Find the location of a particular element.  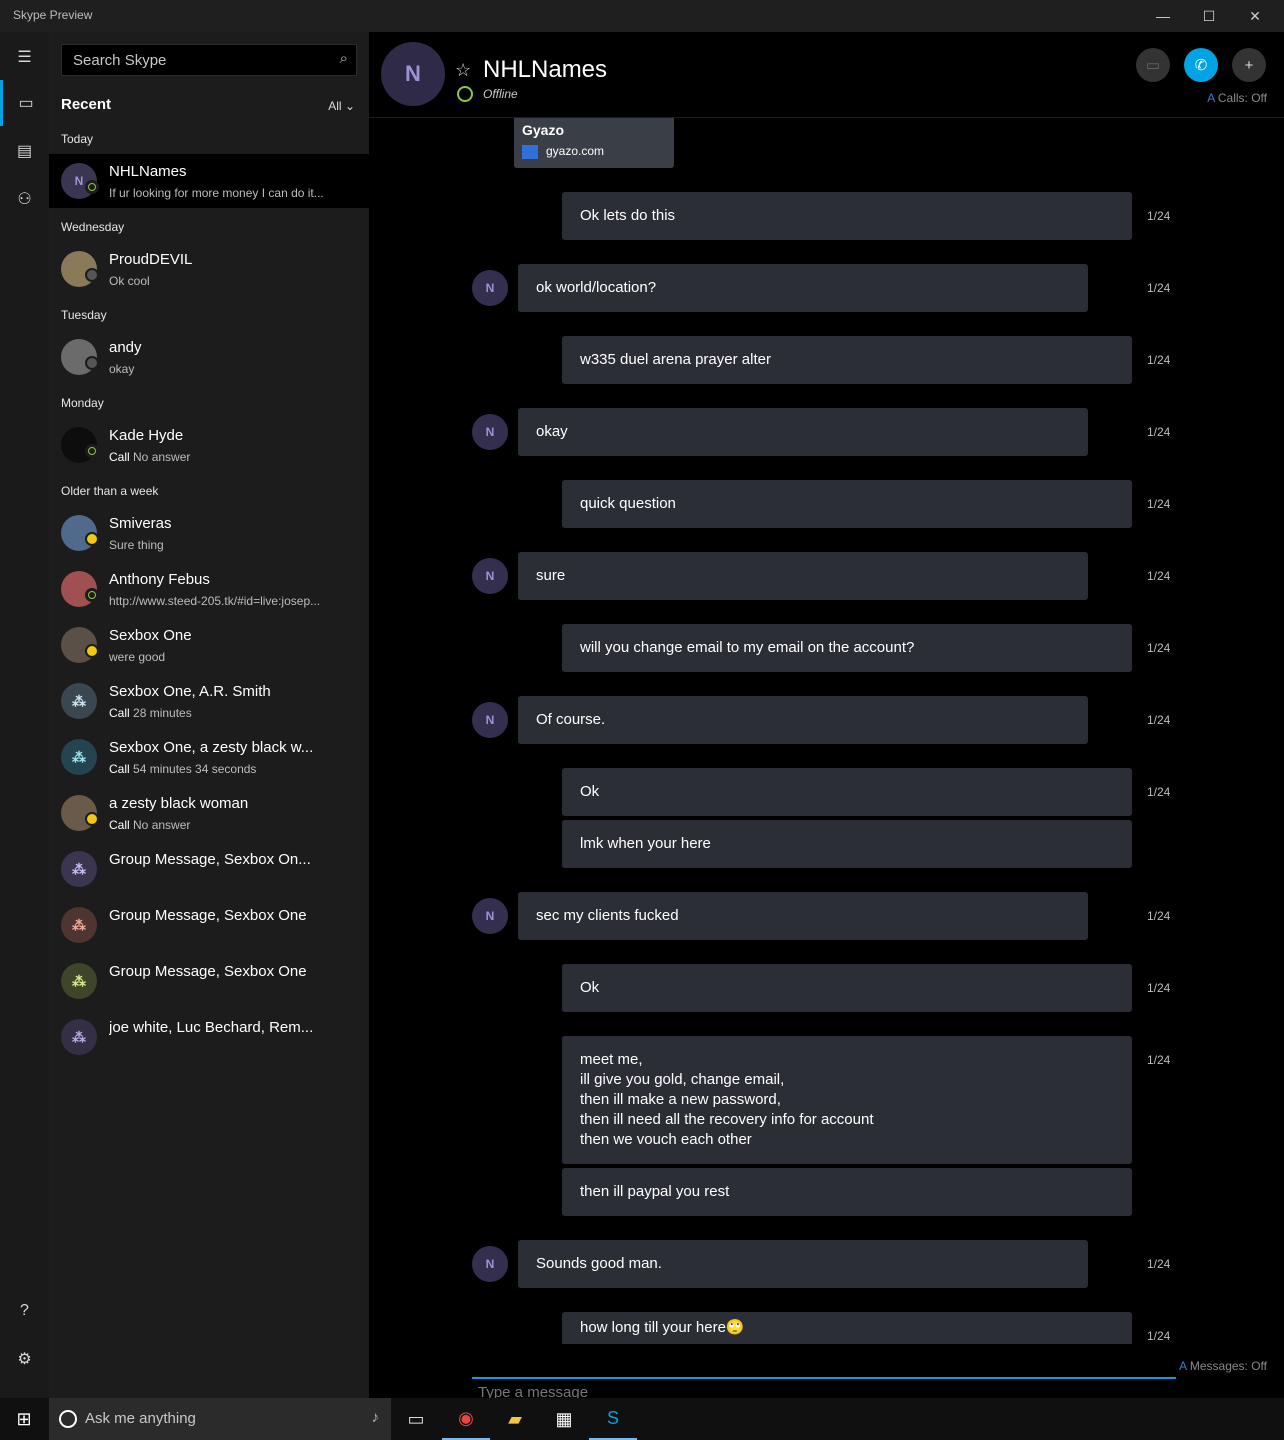

conversation-item: Kade Hyde Call No answer is located at coordinates (209, 445).